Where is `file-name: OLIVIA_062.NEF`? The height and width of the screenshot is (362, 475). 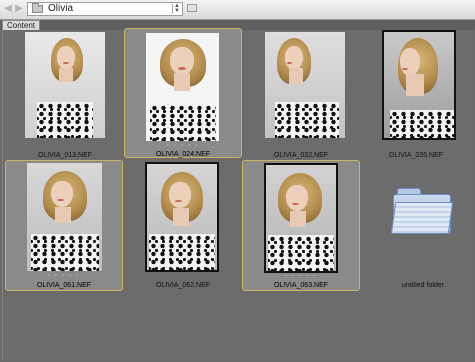 file-name: OLIVIA_062.NEF is located at coordinates (183, 285).